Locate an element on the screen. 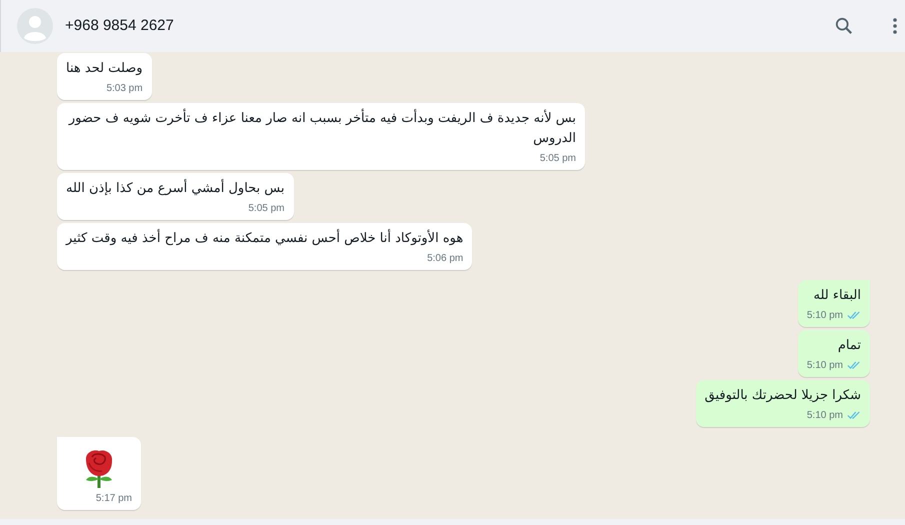 The width and height of the screenshot is (905, 525). message-text: بس بحاول أمشي أسرع من كذا بإذن الله is located at coordinates (175, 188).